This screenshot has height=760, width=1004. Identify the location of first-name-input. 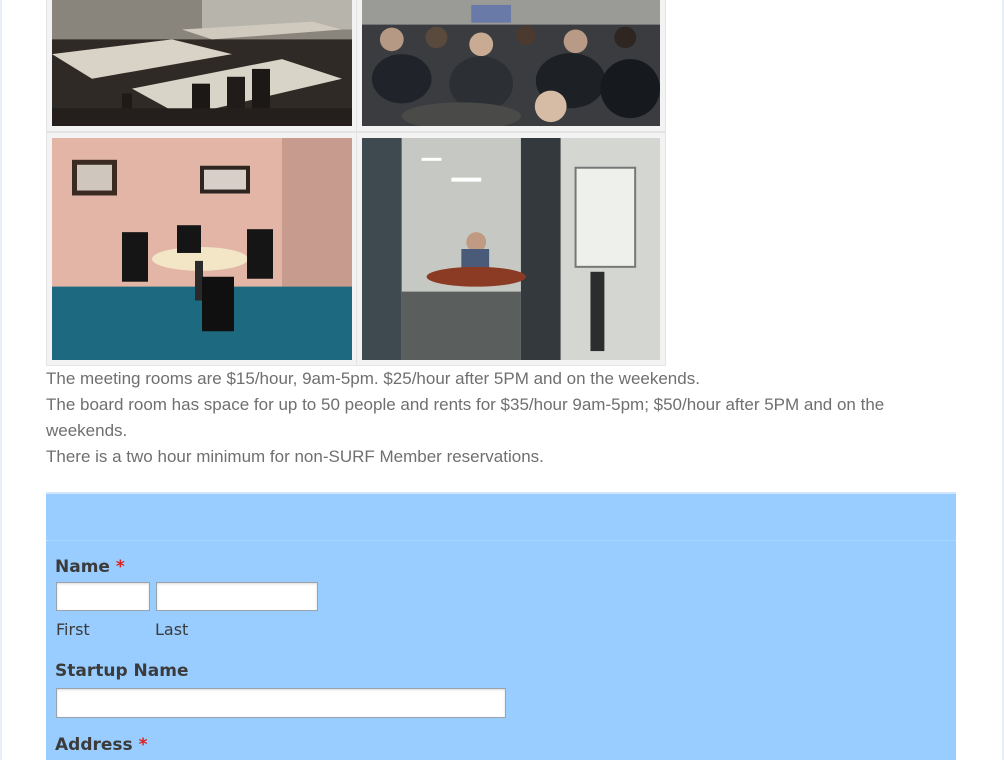
(103, 596).